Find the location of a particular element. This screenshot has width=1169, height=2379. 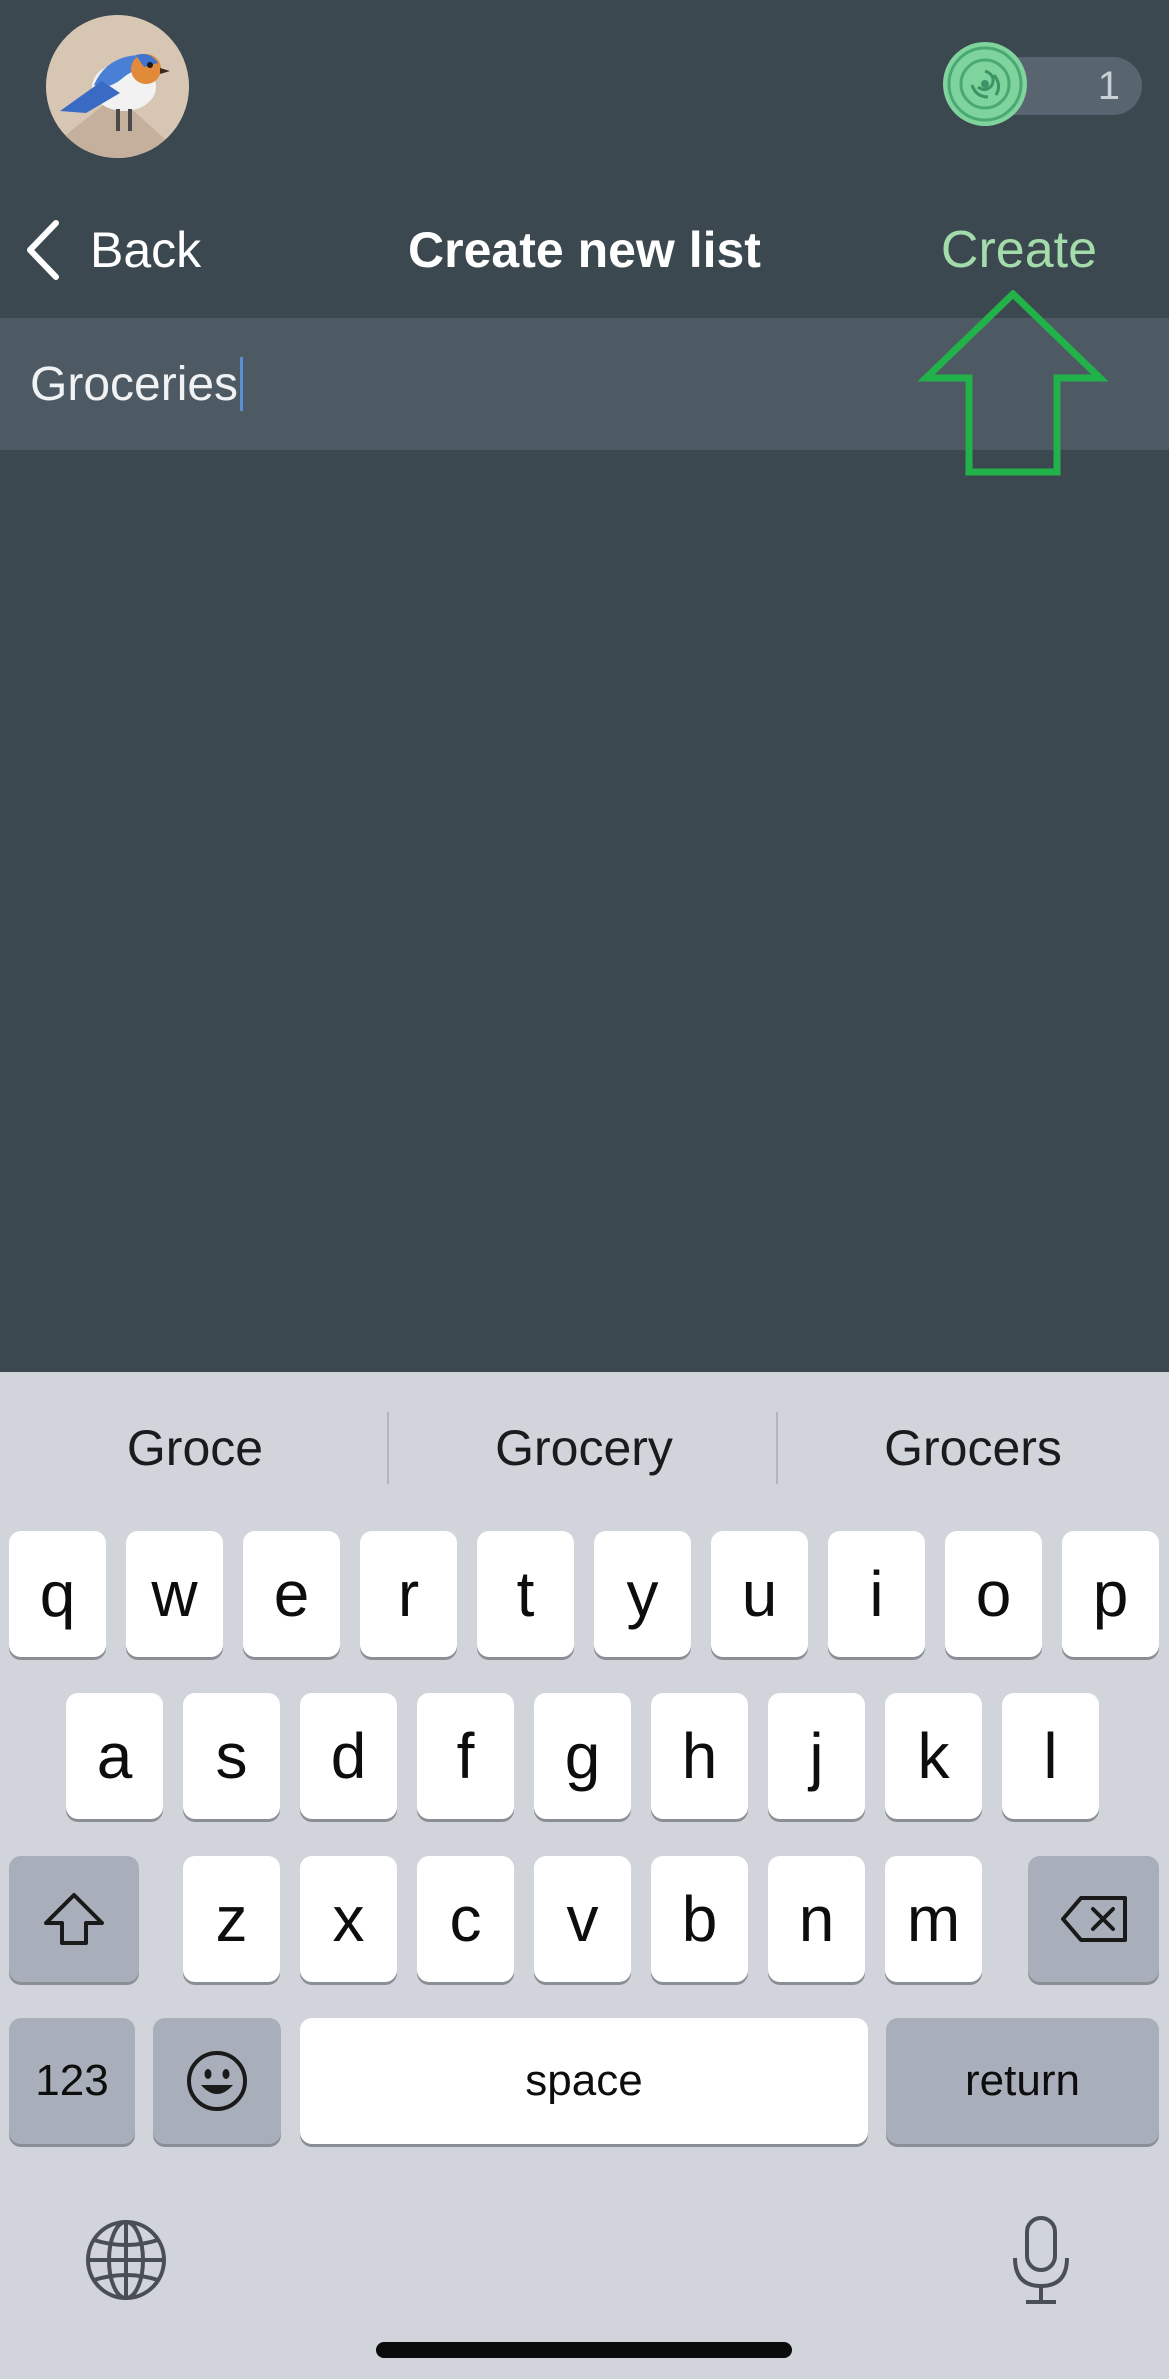

key-c: c is located at coordinates (465, 1919).